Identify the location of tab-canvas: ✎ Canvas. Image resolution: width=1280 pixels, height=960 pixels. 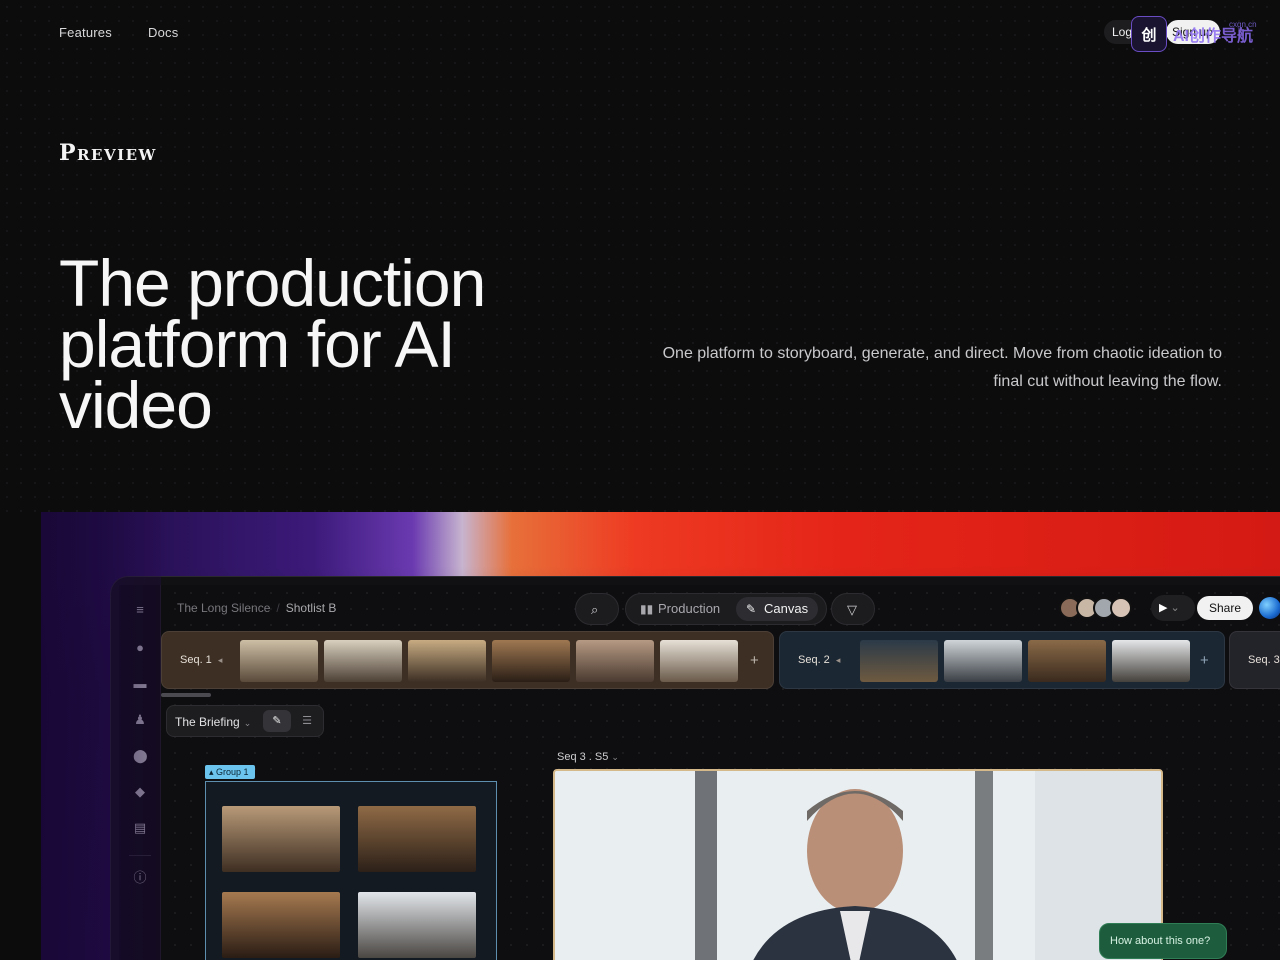
(777, 609).